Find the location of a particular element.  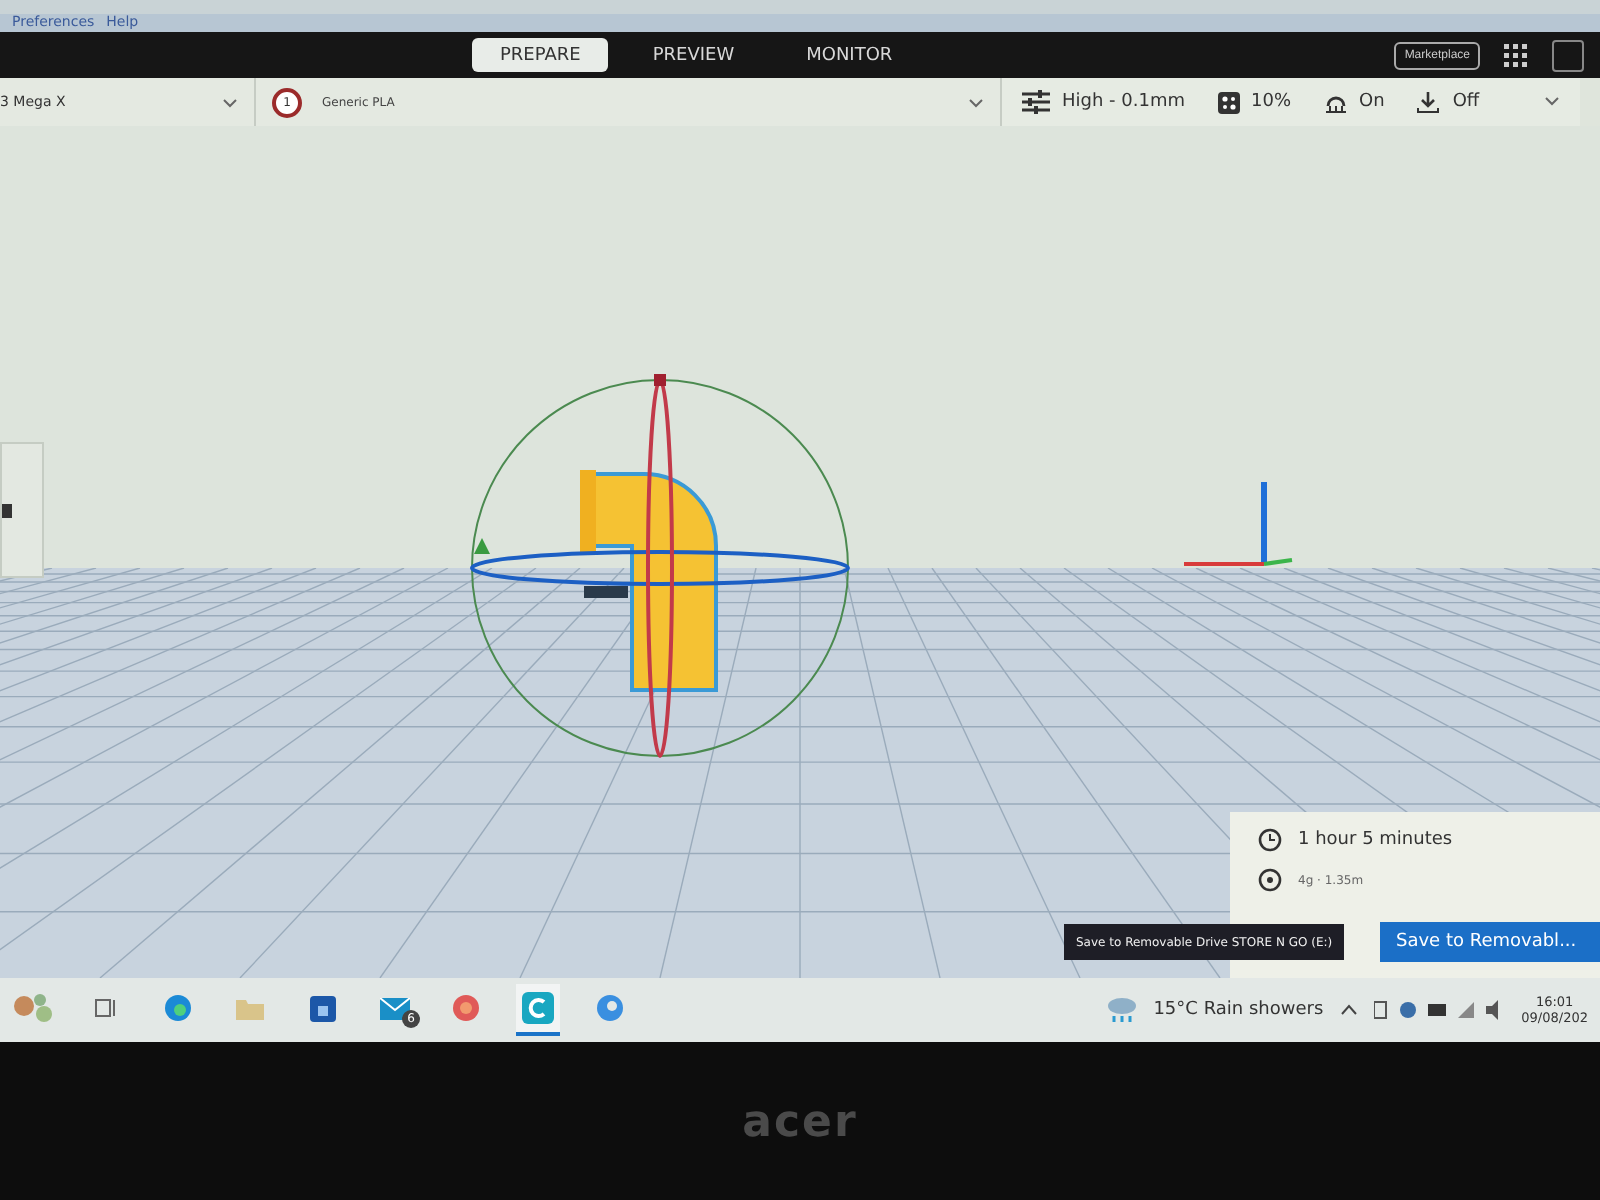

browser-icon is located at coordinates (178, 1008).